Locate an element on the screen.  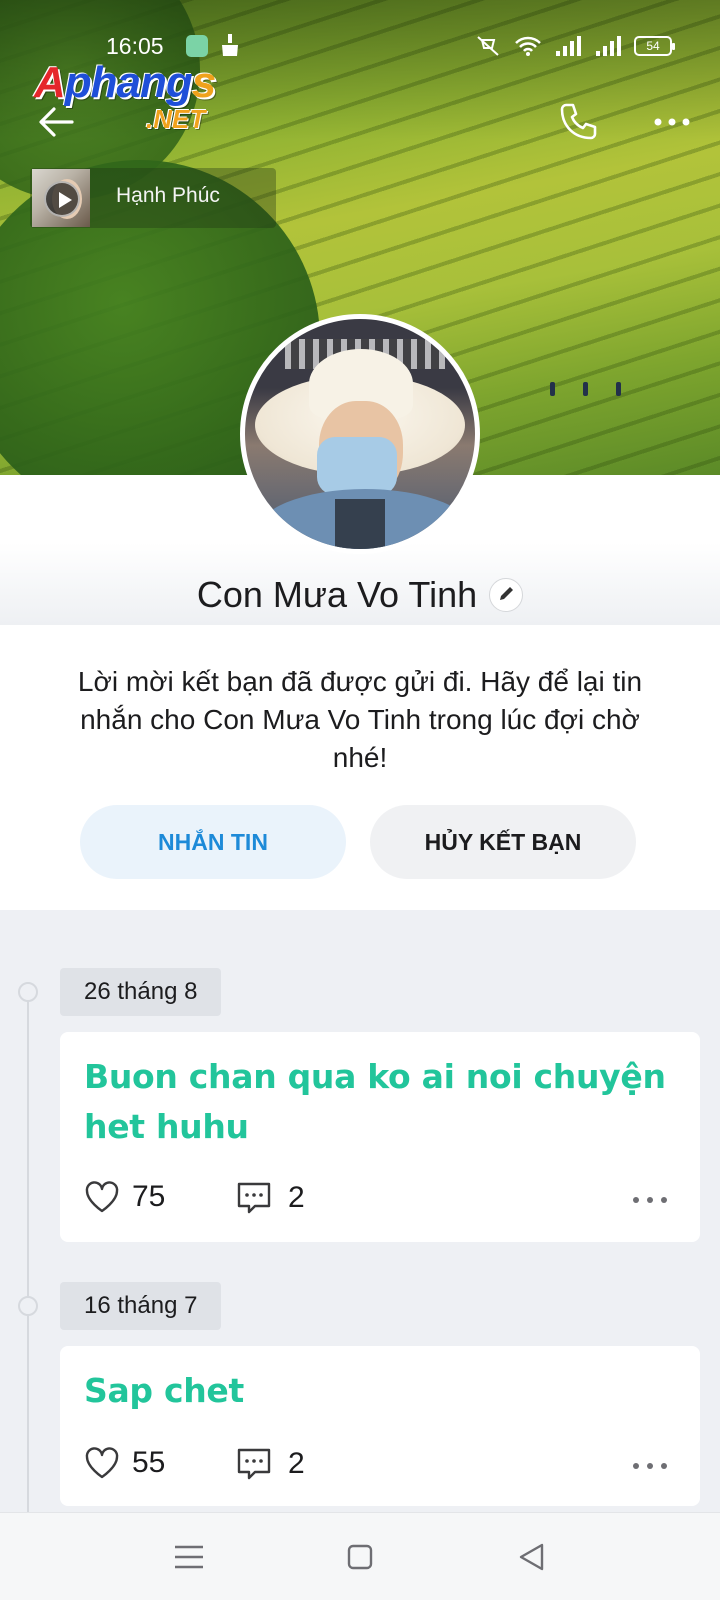
profile-music-chip: Hạnh Phúc is located at coordinates (153, 198).